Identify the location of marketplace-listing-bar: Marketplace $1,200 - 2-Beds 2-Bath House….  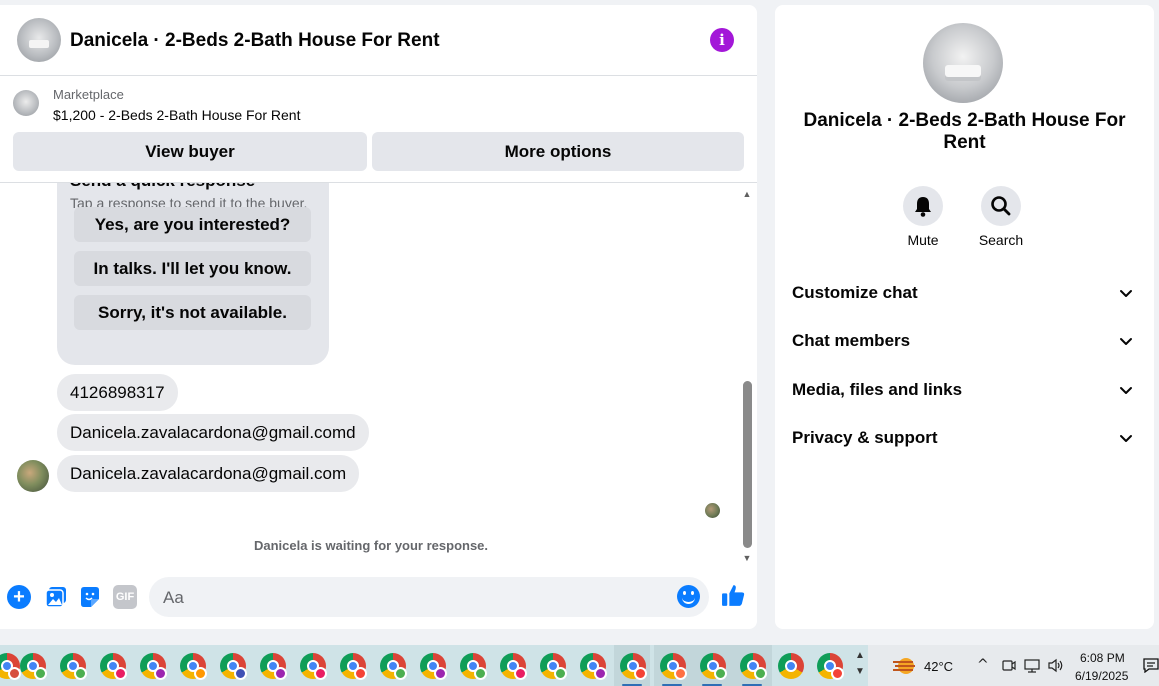
(378, 130).